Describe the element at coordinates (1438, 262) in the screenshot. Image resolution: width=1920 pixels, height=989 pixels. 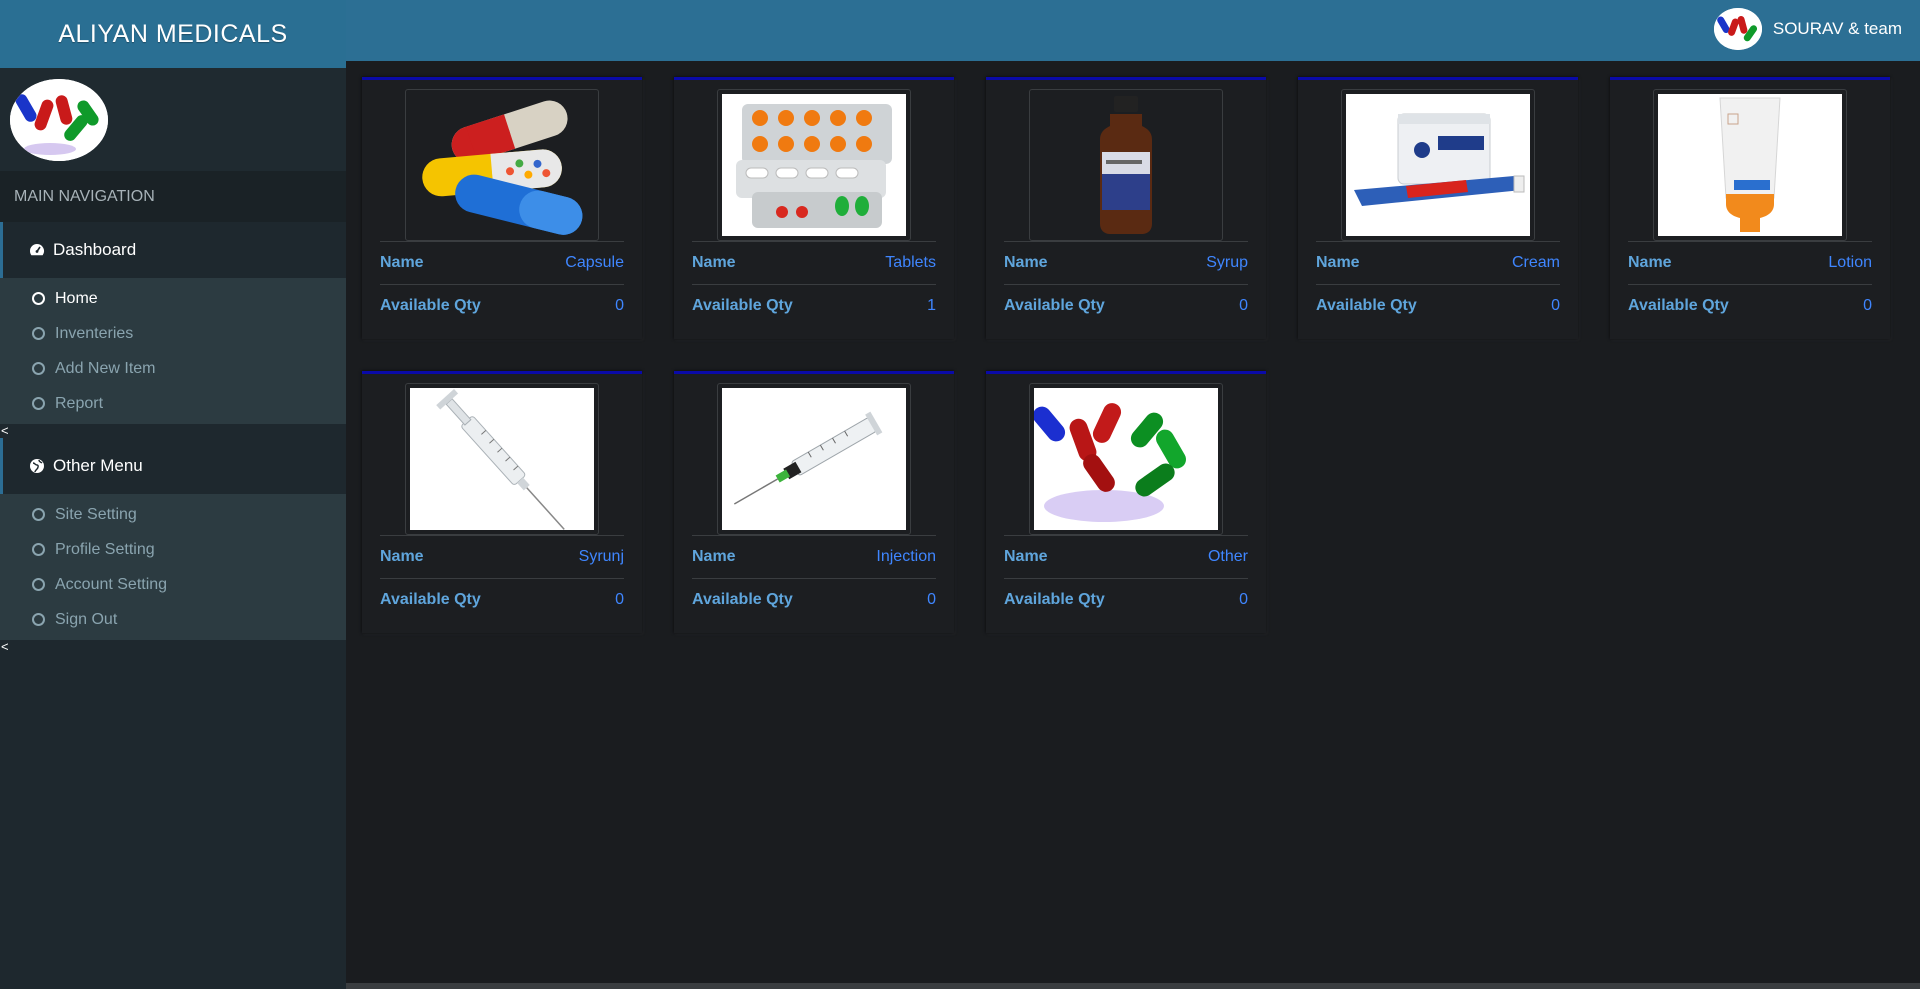
I see `product-name-row: Name Cream` at that location.